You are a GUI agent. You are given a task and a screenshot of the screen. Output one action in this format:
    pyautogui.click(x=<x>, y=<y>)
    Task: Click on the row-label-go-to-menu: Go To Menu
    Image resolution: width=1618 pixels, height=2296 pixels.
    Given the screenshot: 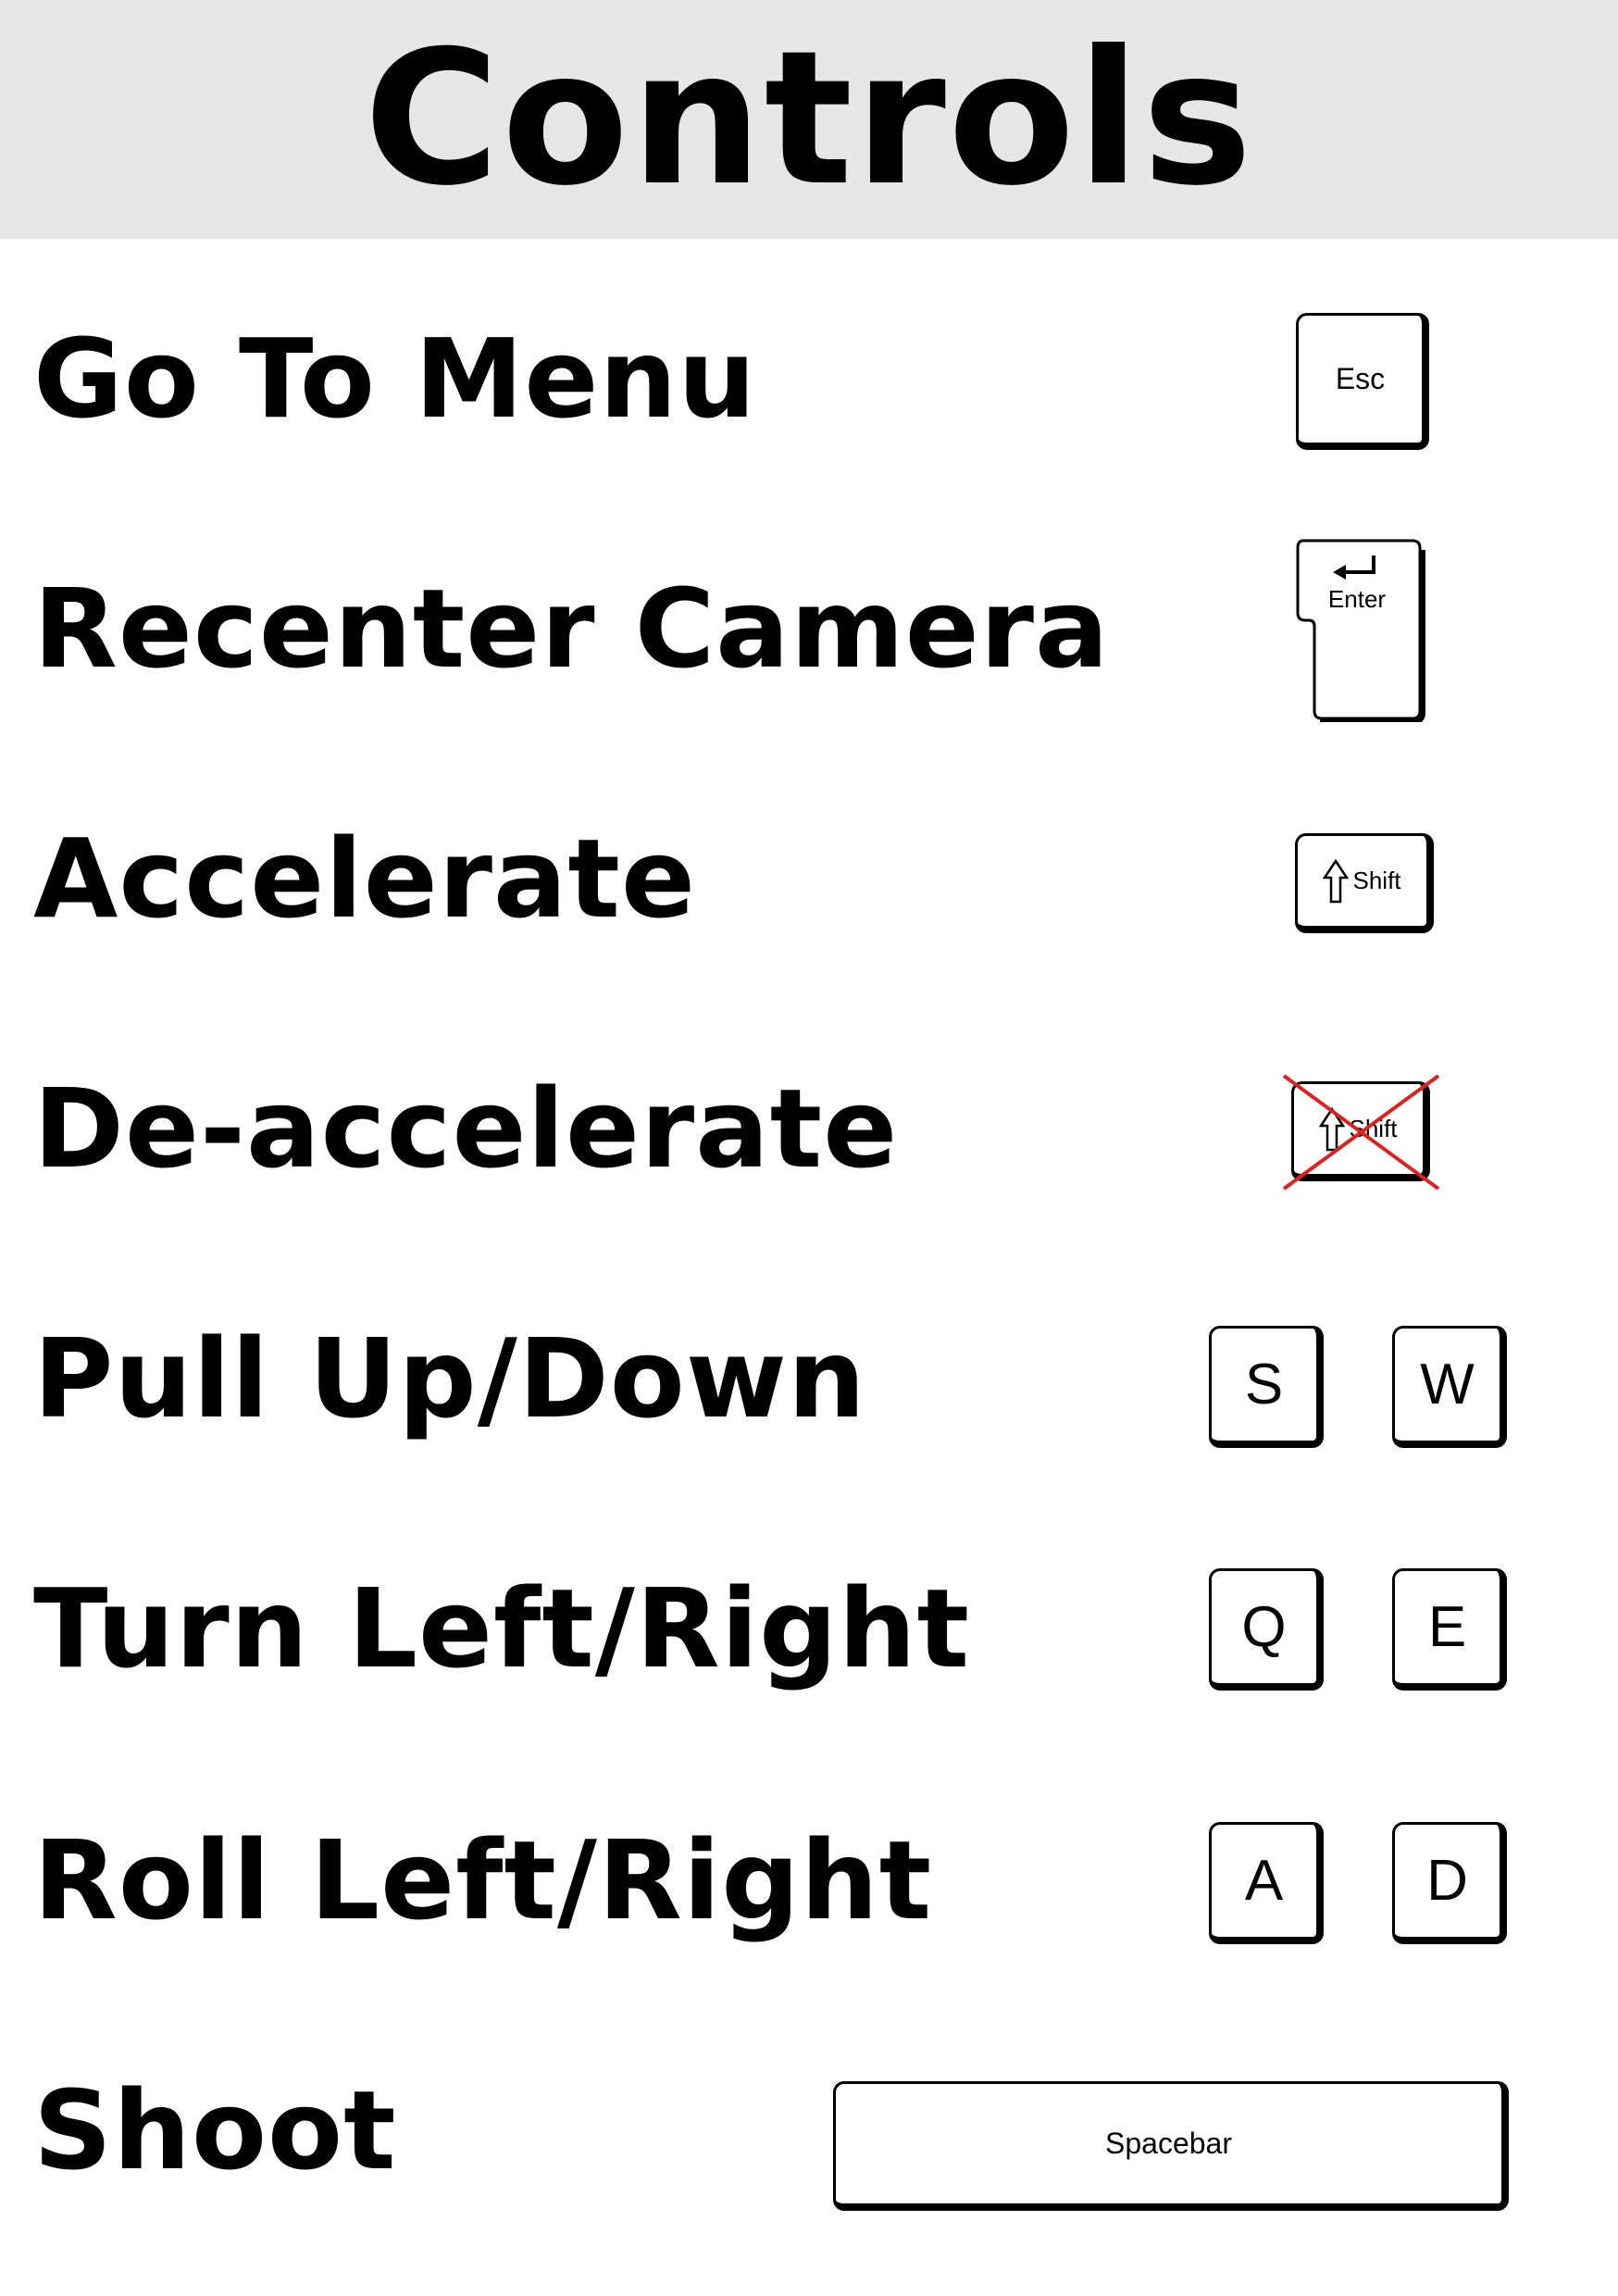 What is the action you would take?
    pyautogui.click(x=395, y=379)
    